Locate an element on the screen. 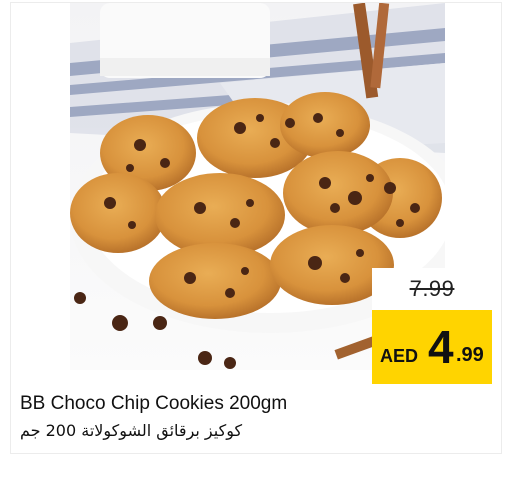 The width and height of the screenshot is (512, 483). product-title-arabic: كوكيز برقائق الشوكولاتة 200 جم is located at coordinates (150, 430).